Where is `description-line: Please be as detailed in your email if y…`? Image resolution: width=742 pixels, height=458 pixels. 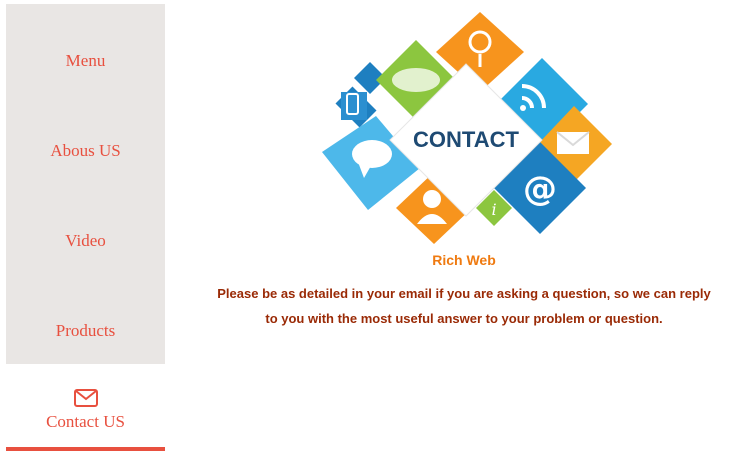
description-line: Please be as detailed in your email if y… is located at coordinates (464, 293).